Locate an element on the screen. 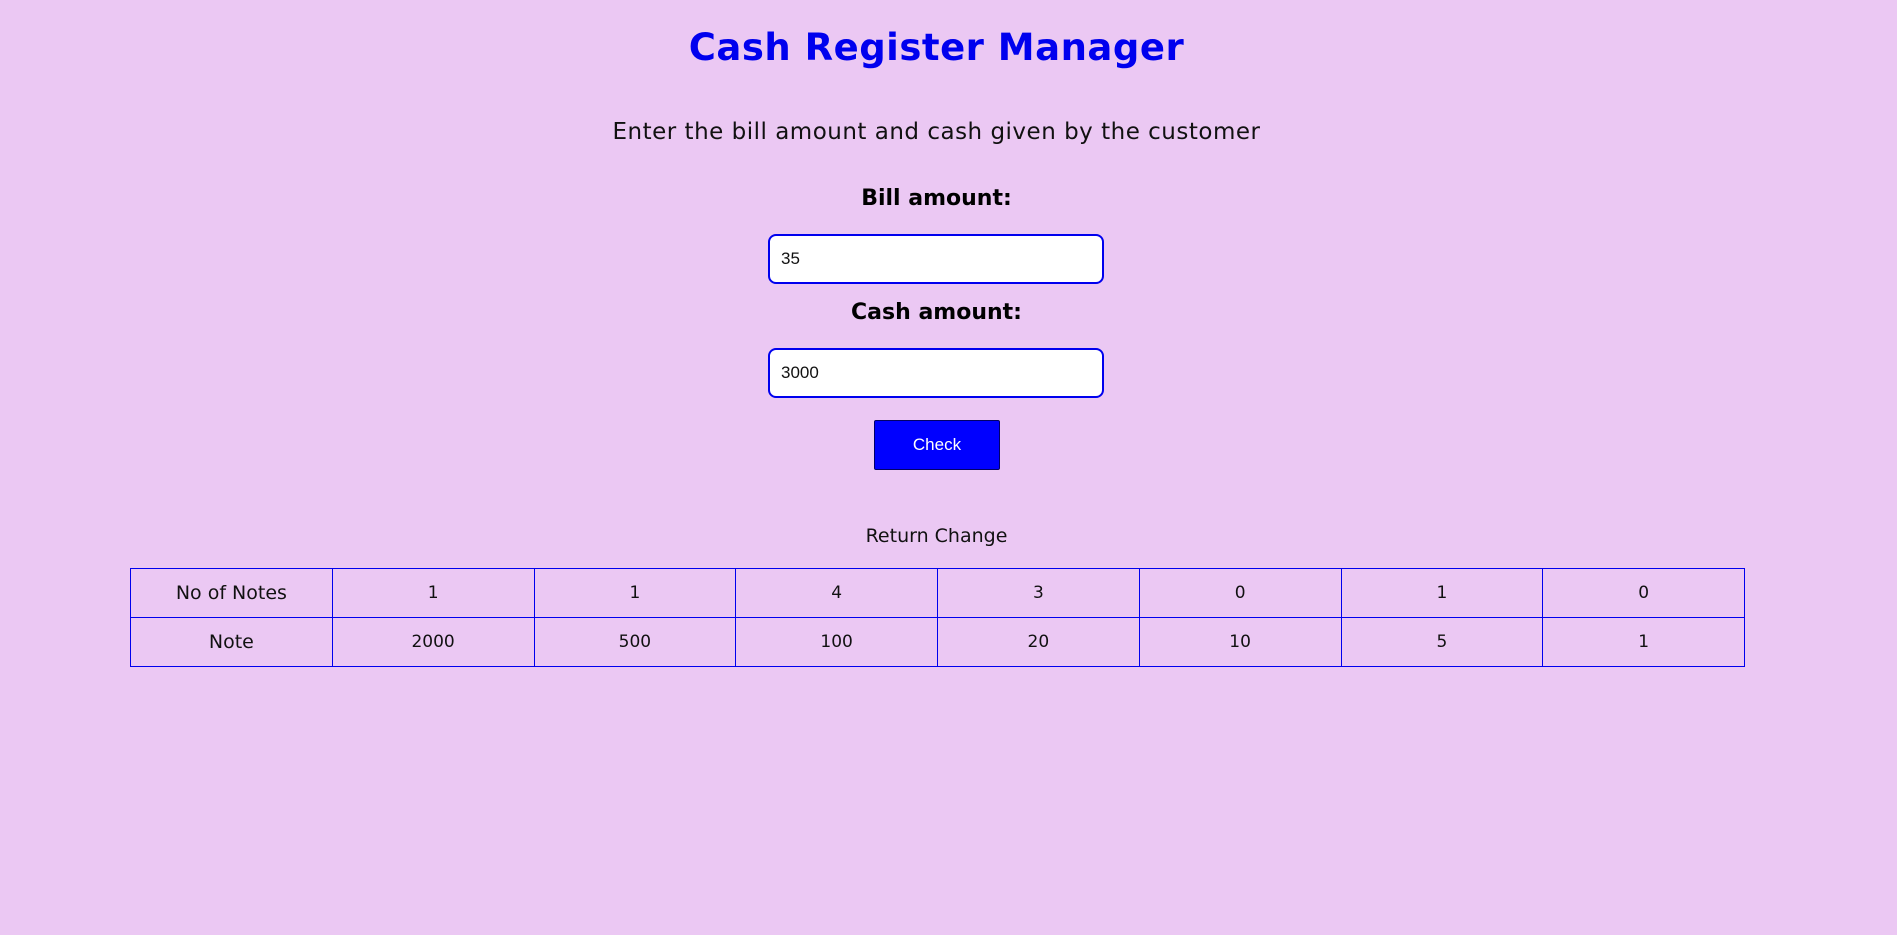 This screenshot has width=1897, height=935. check-button: Check is located at coordinates (937, 445).